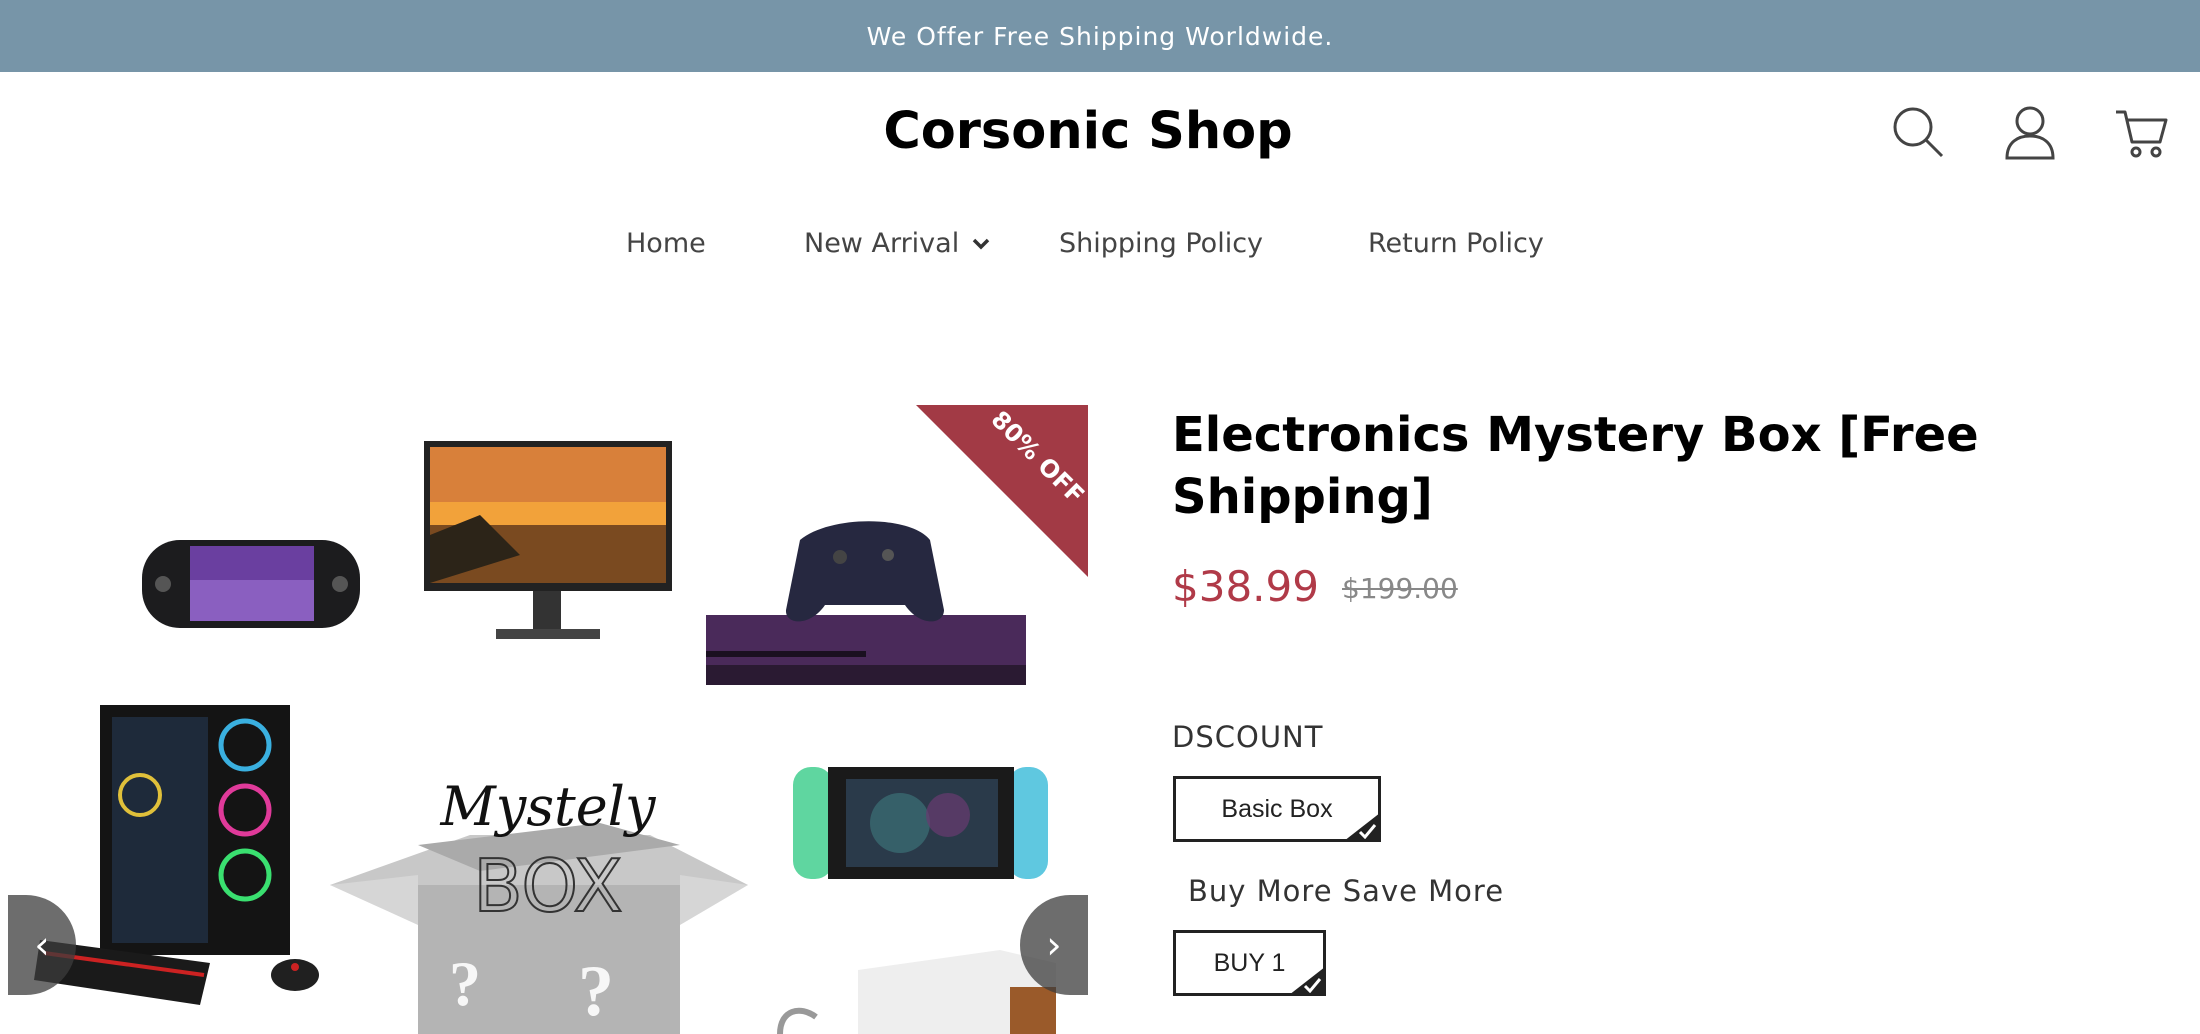  I want to click on shop-logo: Corsonic Shop, so click(1088, 131).